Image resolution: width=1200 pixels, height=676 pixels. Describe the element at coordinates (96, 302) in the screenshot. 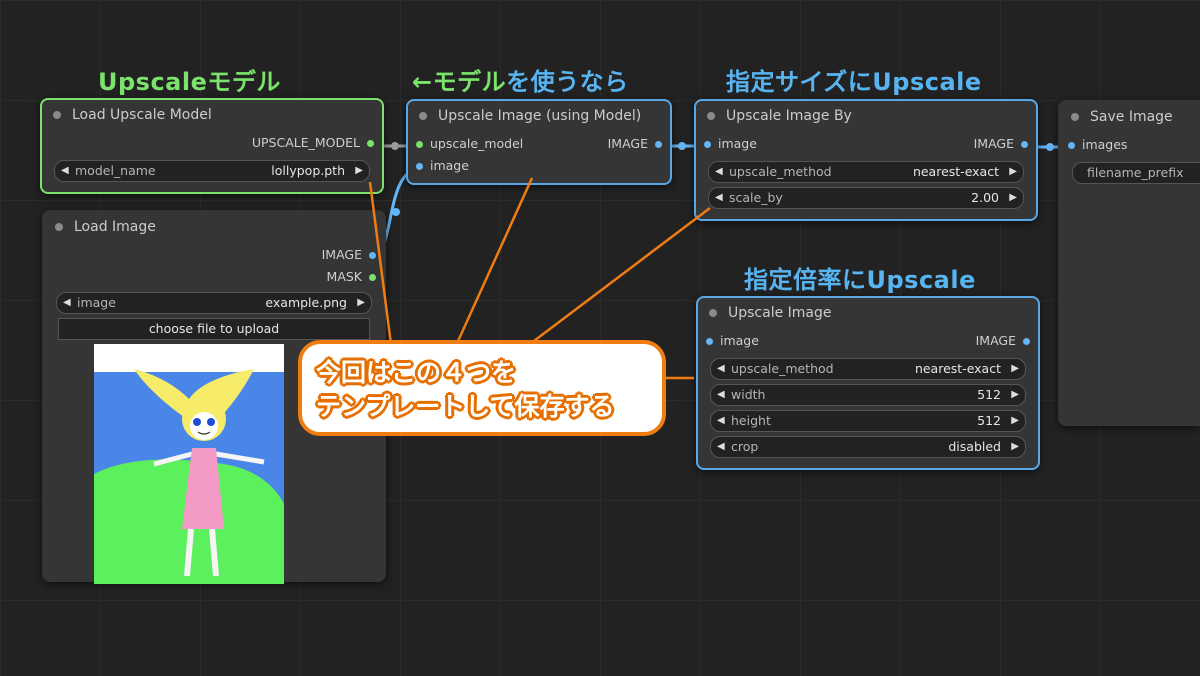

I see `widget-name: image` at that location.